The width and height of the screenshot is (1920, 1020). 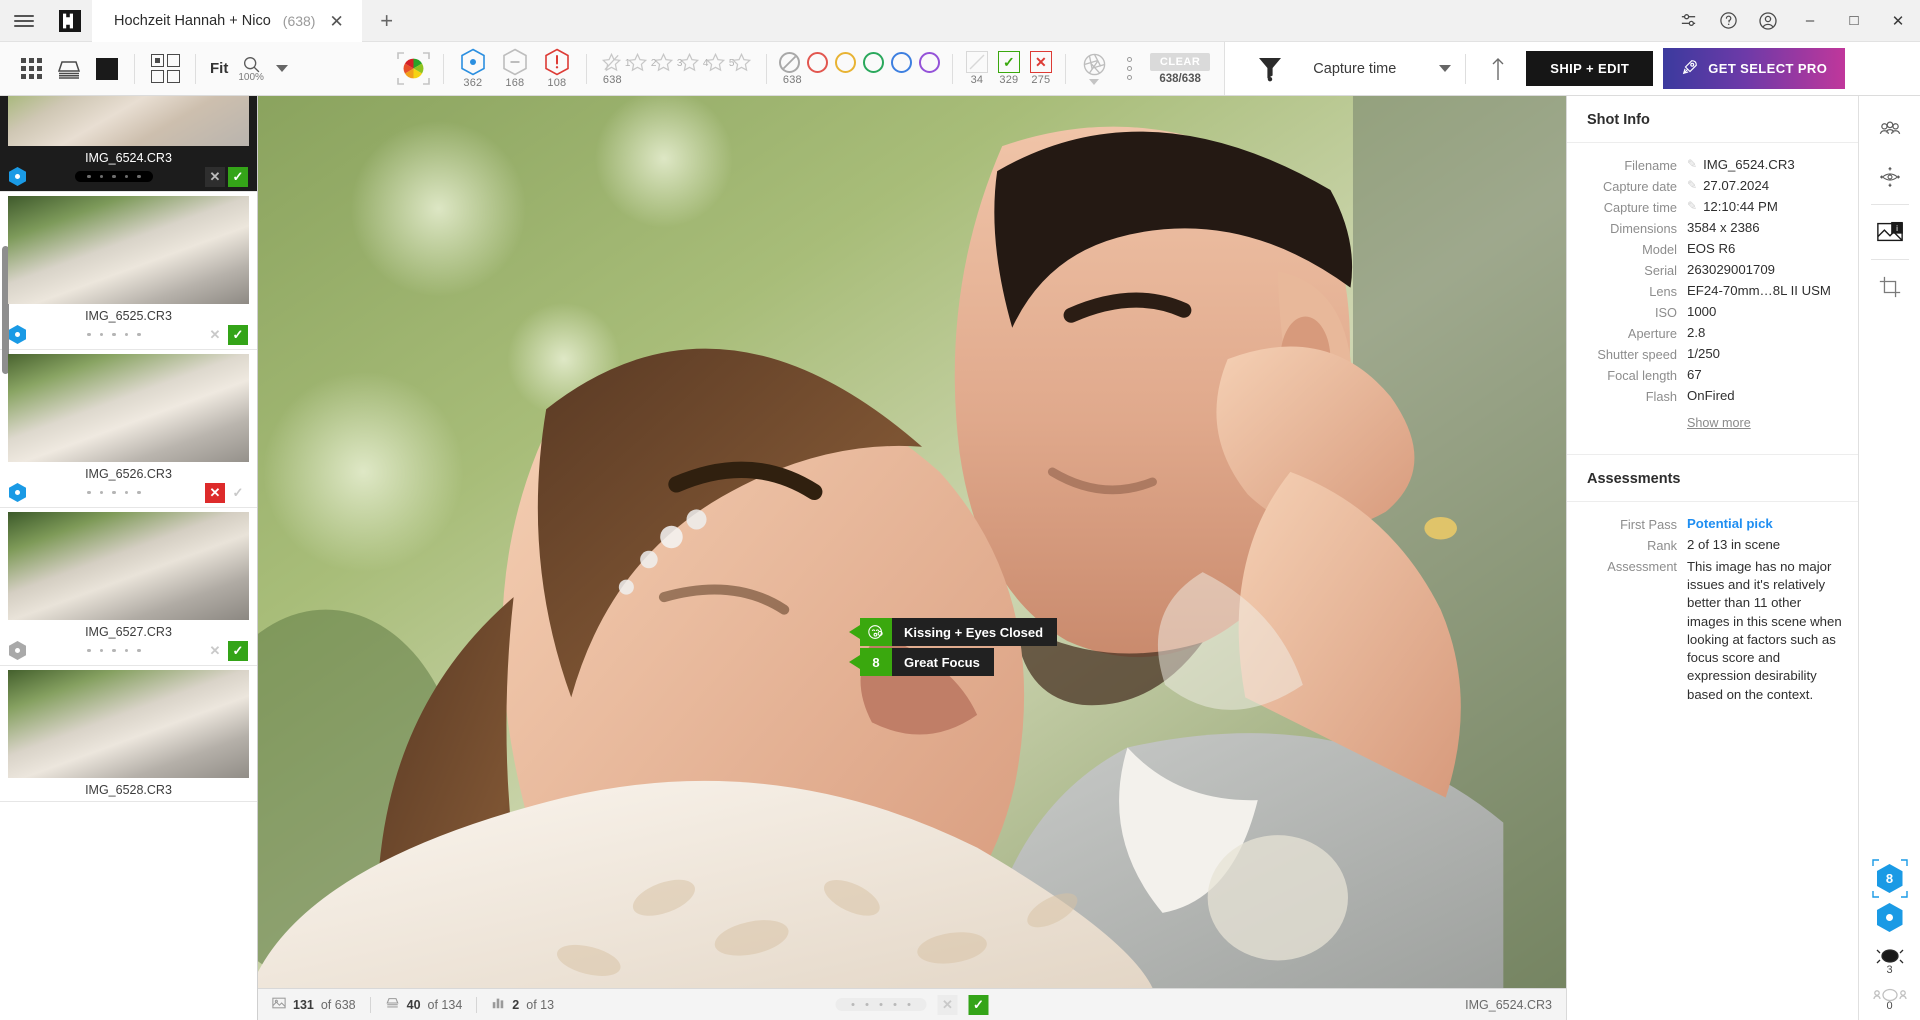 What do you see at coordinates (1854, 21) in the screenshot?
I see `maximize-button: □` at bounding box center [1854, 21].